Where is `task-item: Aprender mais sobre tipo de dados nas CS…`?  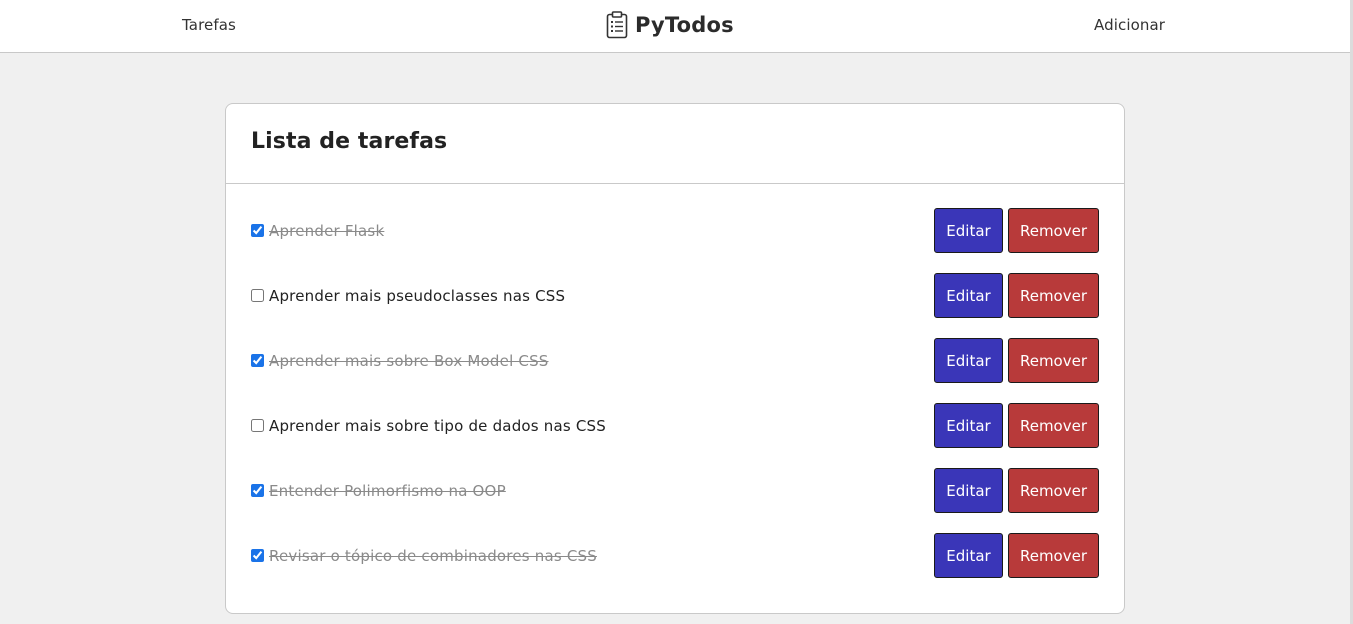 task-item: Aprender mais sobre tipo de dados nas CS… is located at coordinates (428, 426).